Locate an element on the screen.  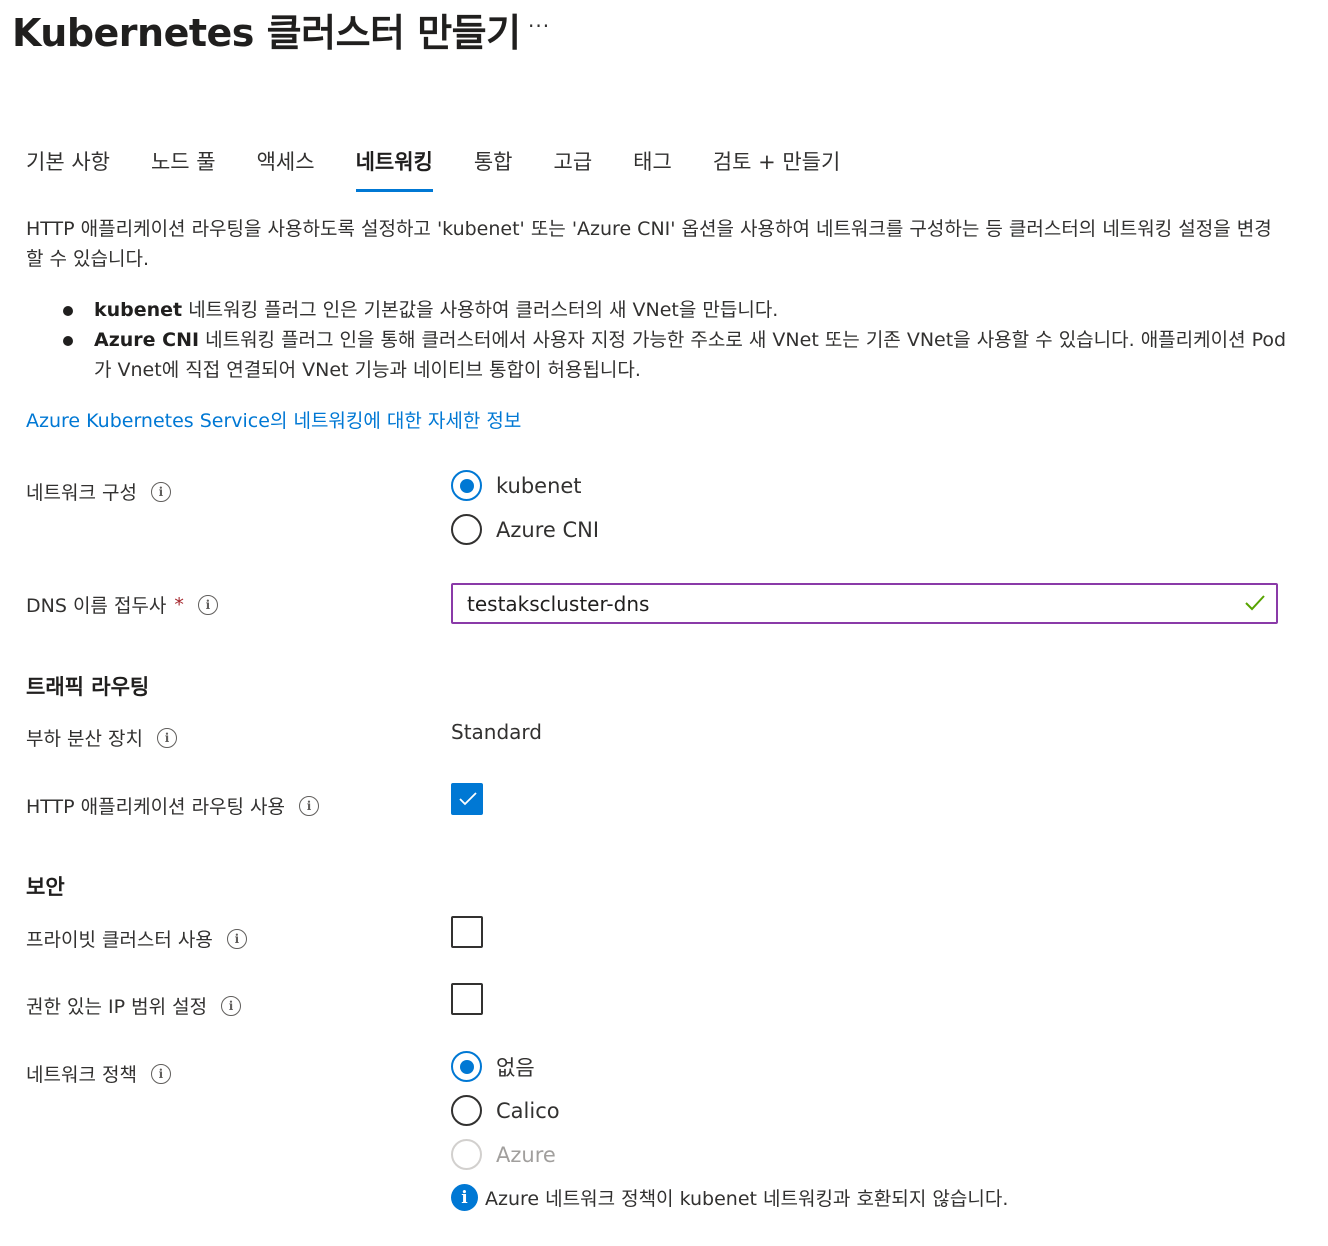
tab-integrations: 통합 is located at coordinates (493, 169).